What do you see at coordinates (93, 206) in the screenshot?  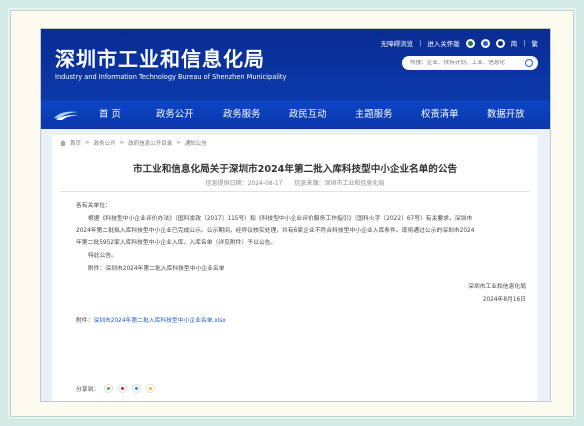 I see `article-greeting: 各有关单位：` at bounding box center [93, 206].